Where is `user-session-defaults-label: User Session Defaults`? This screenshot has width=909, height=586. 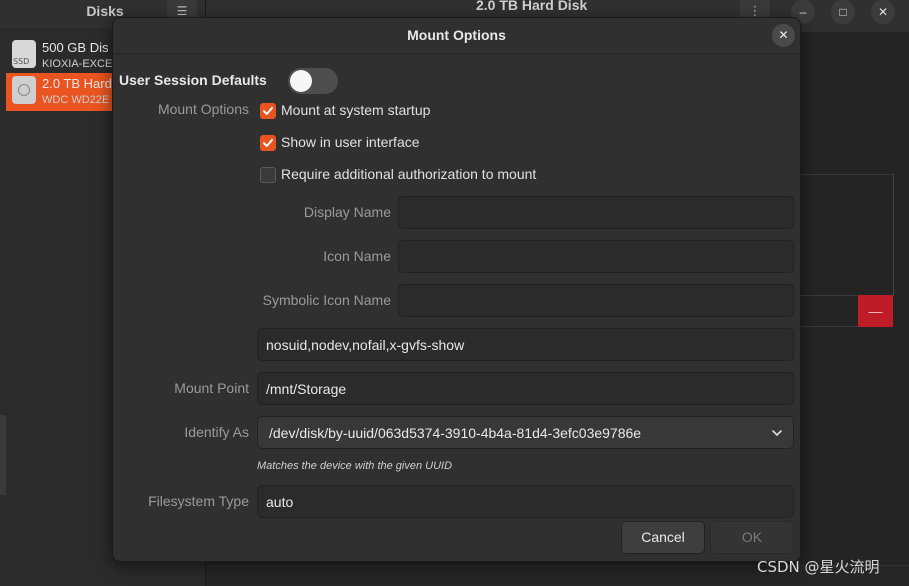
user-session-defaults-label: User Session Defaults is located at coordinates (193, 80).